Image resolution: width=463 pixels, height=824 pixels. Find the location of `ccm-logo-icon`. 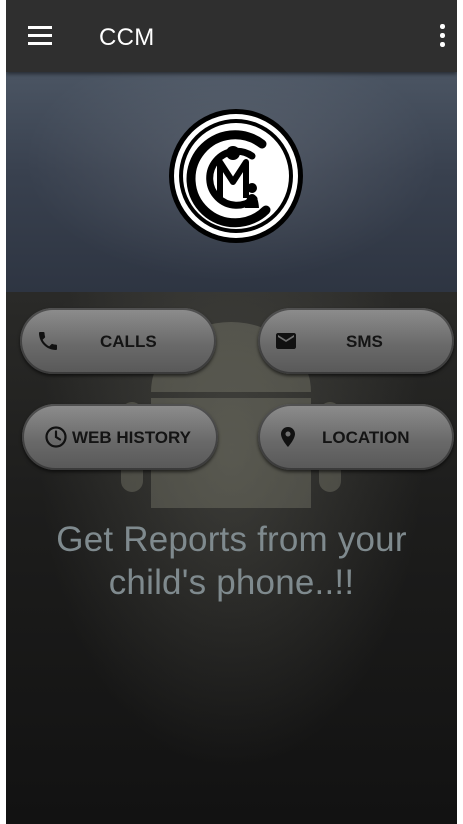

ccm-logo-icon is located at coordinates (236, 176).